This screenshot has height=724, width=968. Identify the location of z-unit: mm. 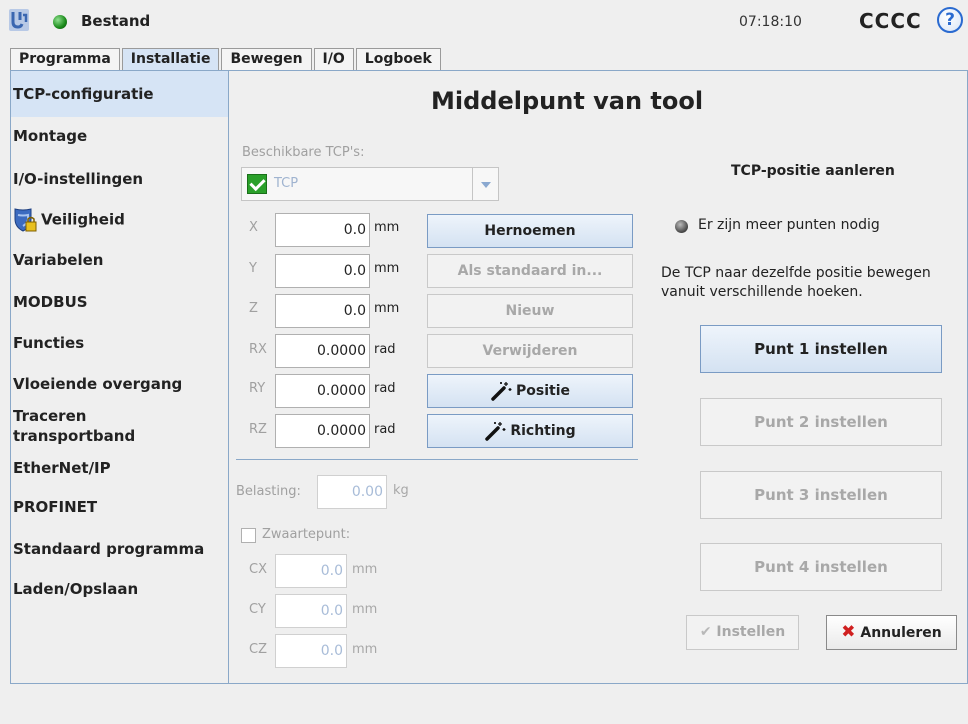
(387, 308).